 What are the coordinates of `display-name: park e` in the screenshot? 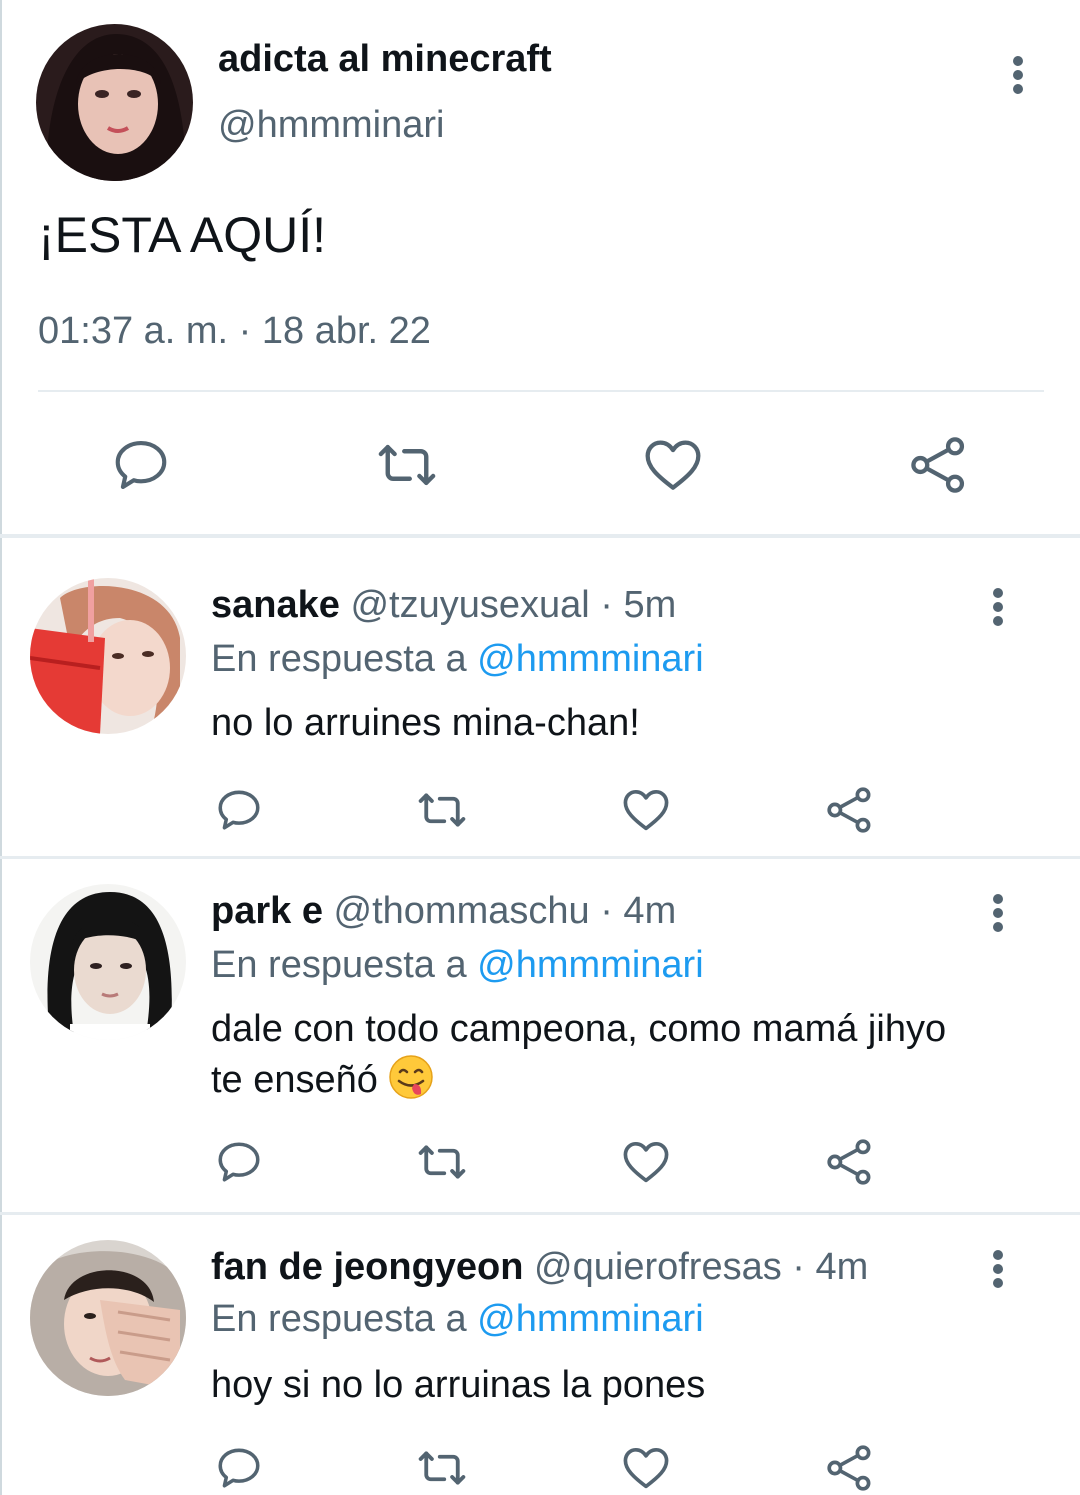 It's located at (267, 911).